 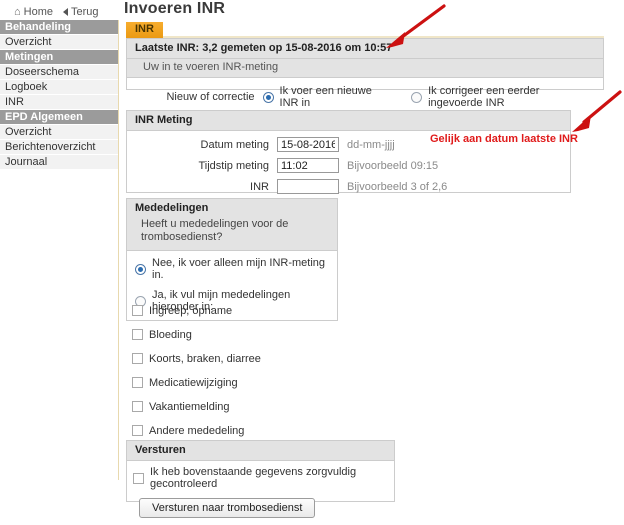 I want to click on versturen-heading: Versturen, so click(x=260, y=451).